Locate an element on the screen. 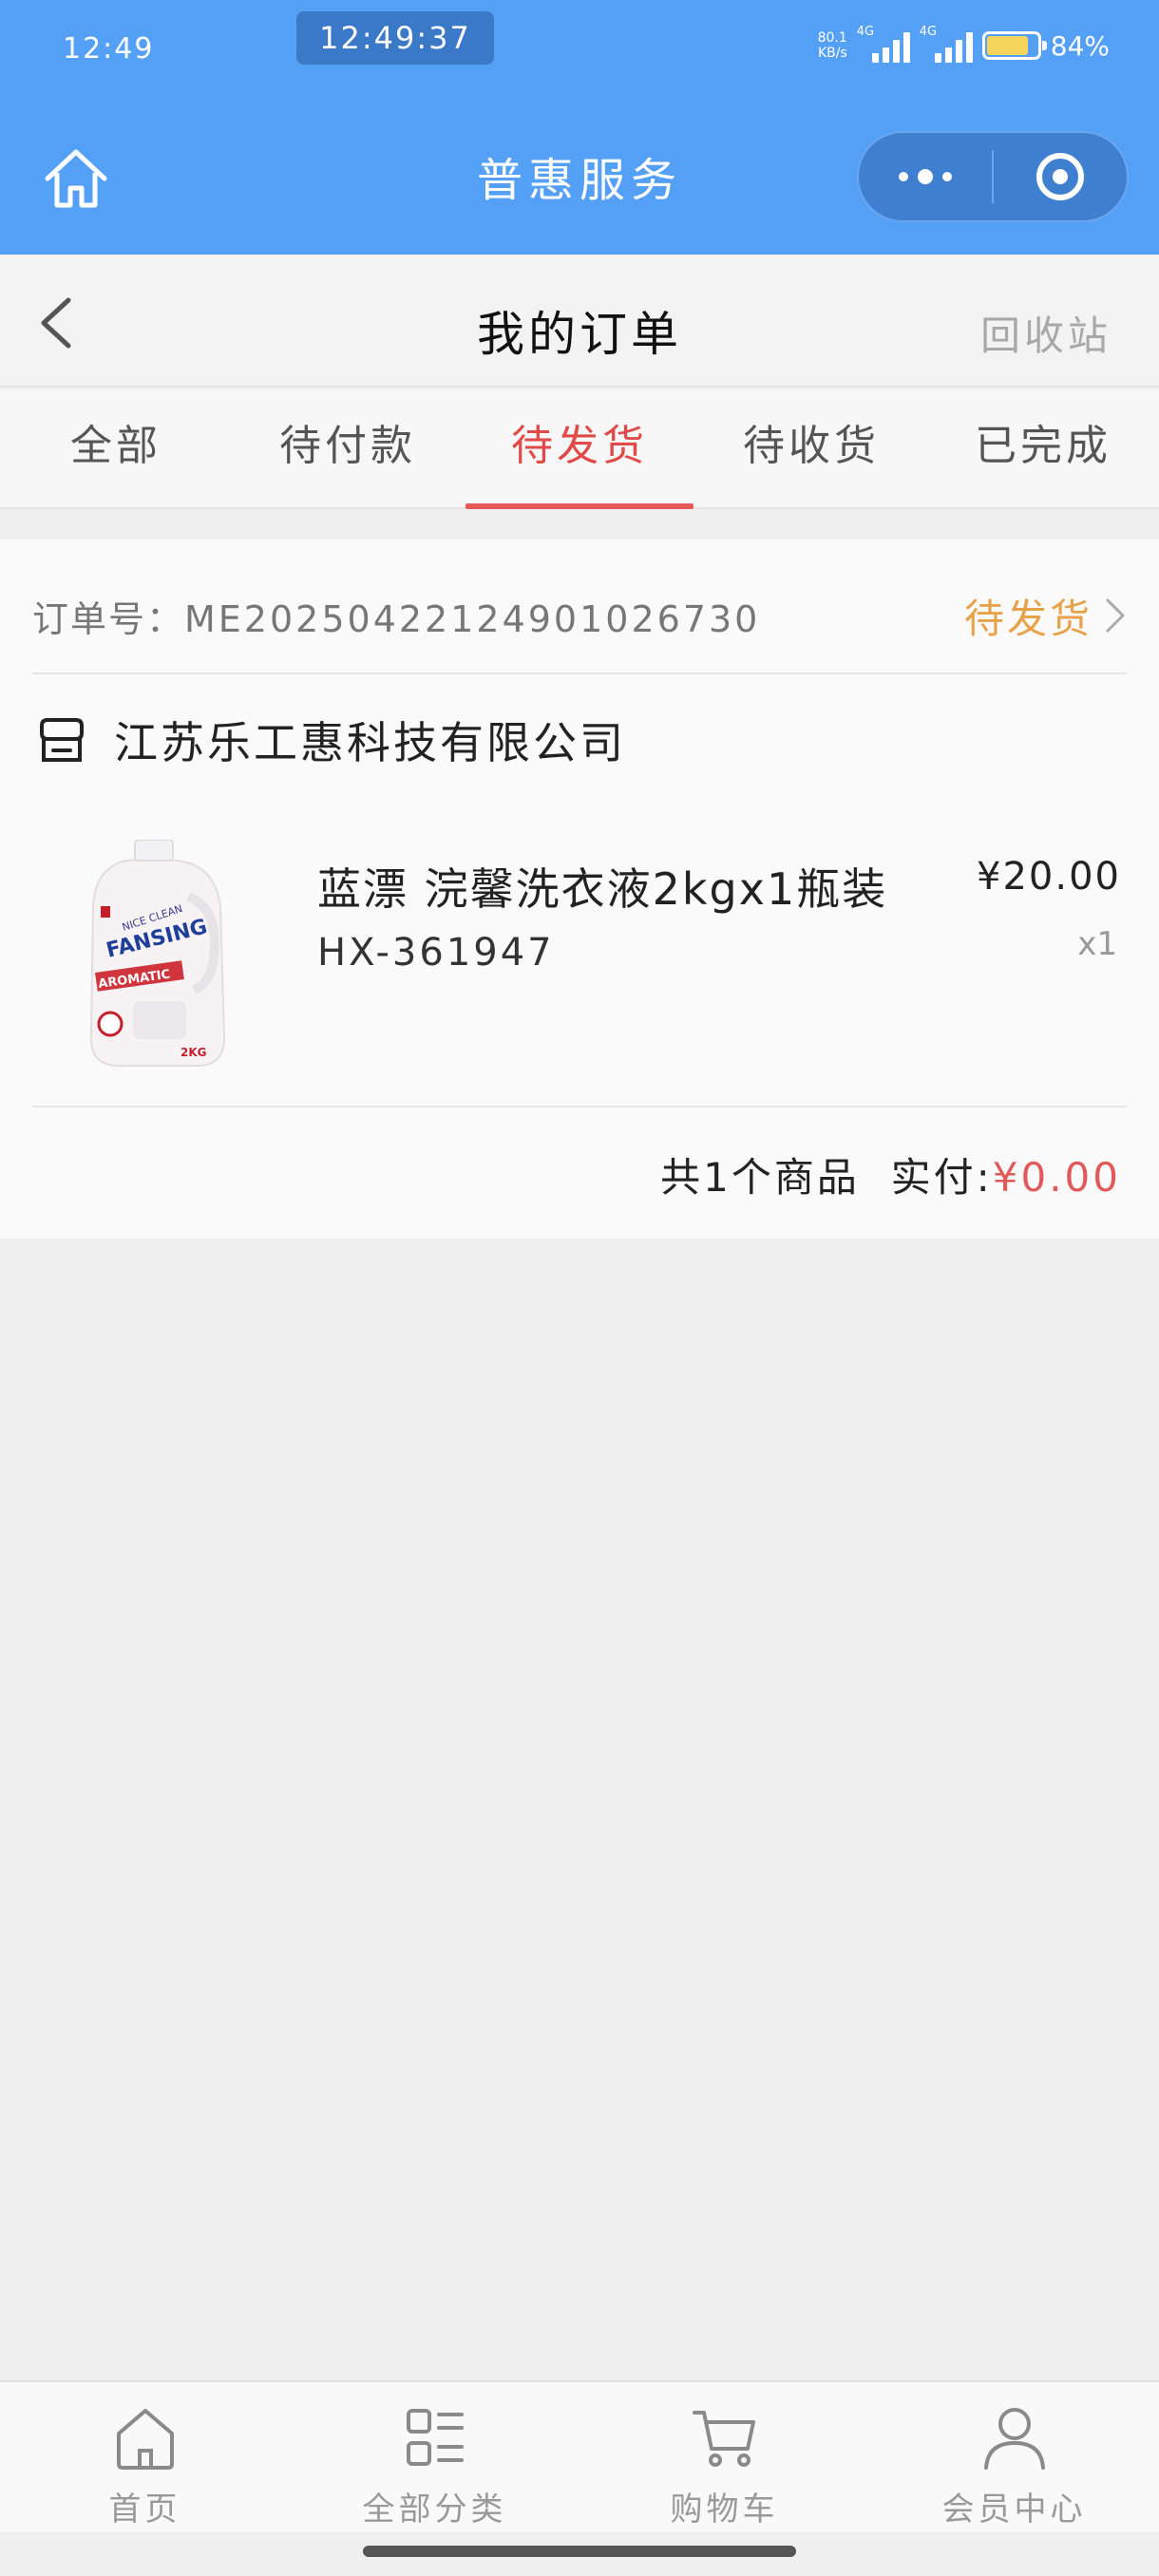 The height and width of the screenshot is (2576, 1159). detergent-bottle-image: NICE CLEAN FANSING AROMATIC 2KG is located at coordinates (158, 955).